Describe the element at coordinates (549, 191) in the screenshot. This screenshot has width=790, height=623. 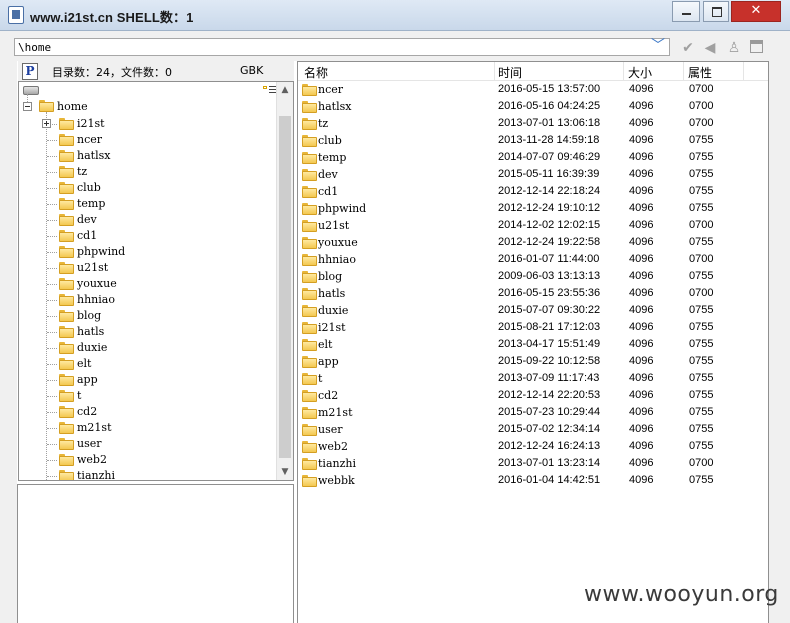
I see `file-time: 2012-12-14 22:18:24` at that location.